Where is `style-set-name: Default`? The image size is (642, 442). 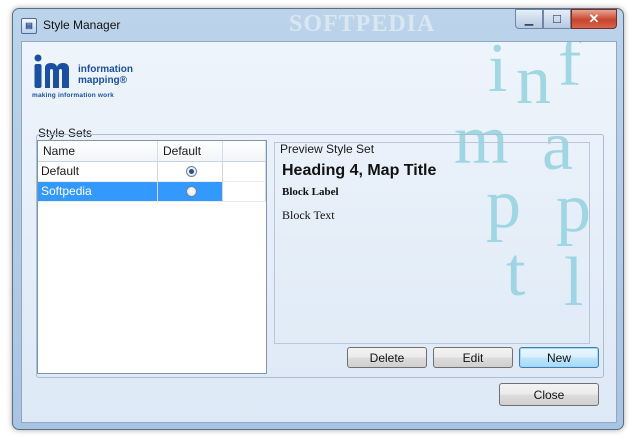 style-set-name: Default is located at coordinates (98, 171).